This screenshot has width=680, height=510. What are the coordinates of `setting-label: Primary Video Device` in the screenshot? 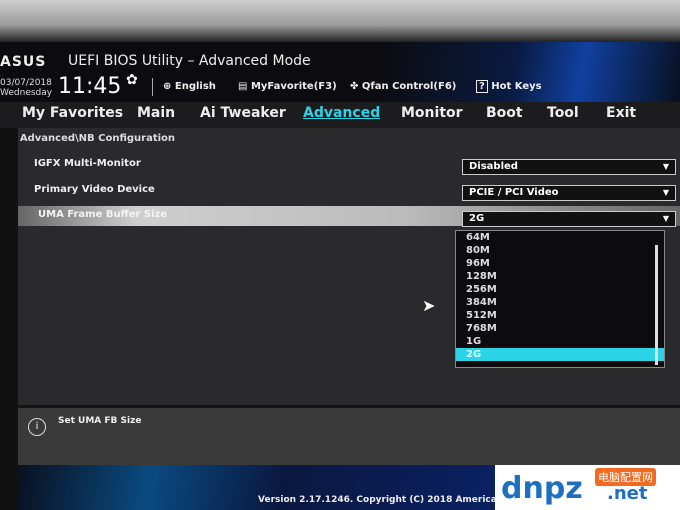 It's located at (94, 189).